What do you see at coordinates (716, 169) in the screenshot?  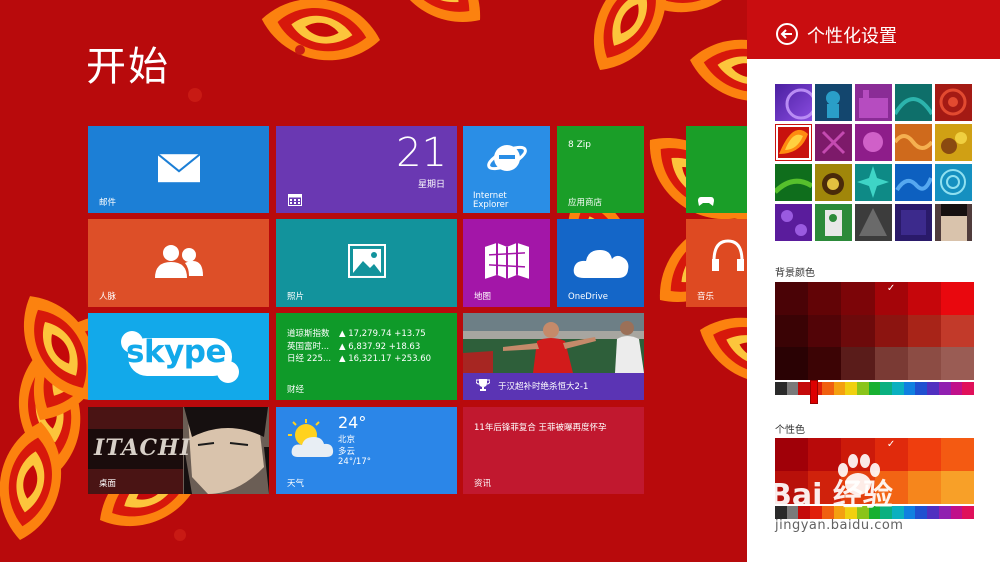 I see `xbox-games-tile` at bounding box center [716, 169].